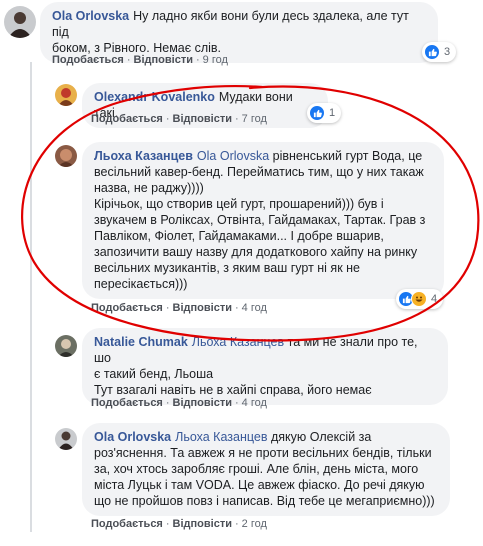  I want to click on comment-timestamp: 9 год, so click(215, 60).